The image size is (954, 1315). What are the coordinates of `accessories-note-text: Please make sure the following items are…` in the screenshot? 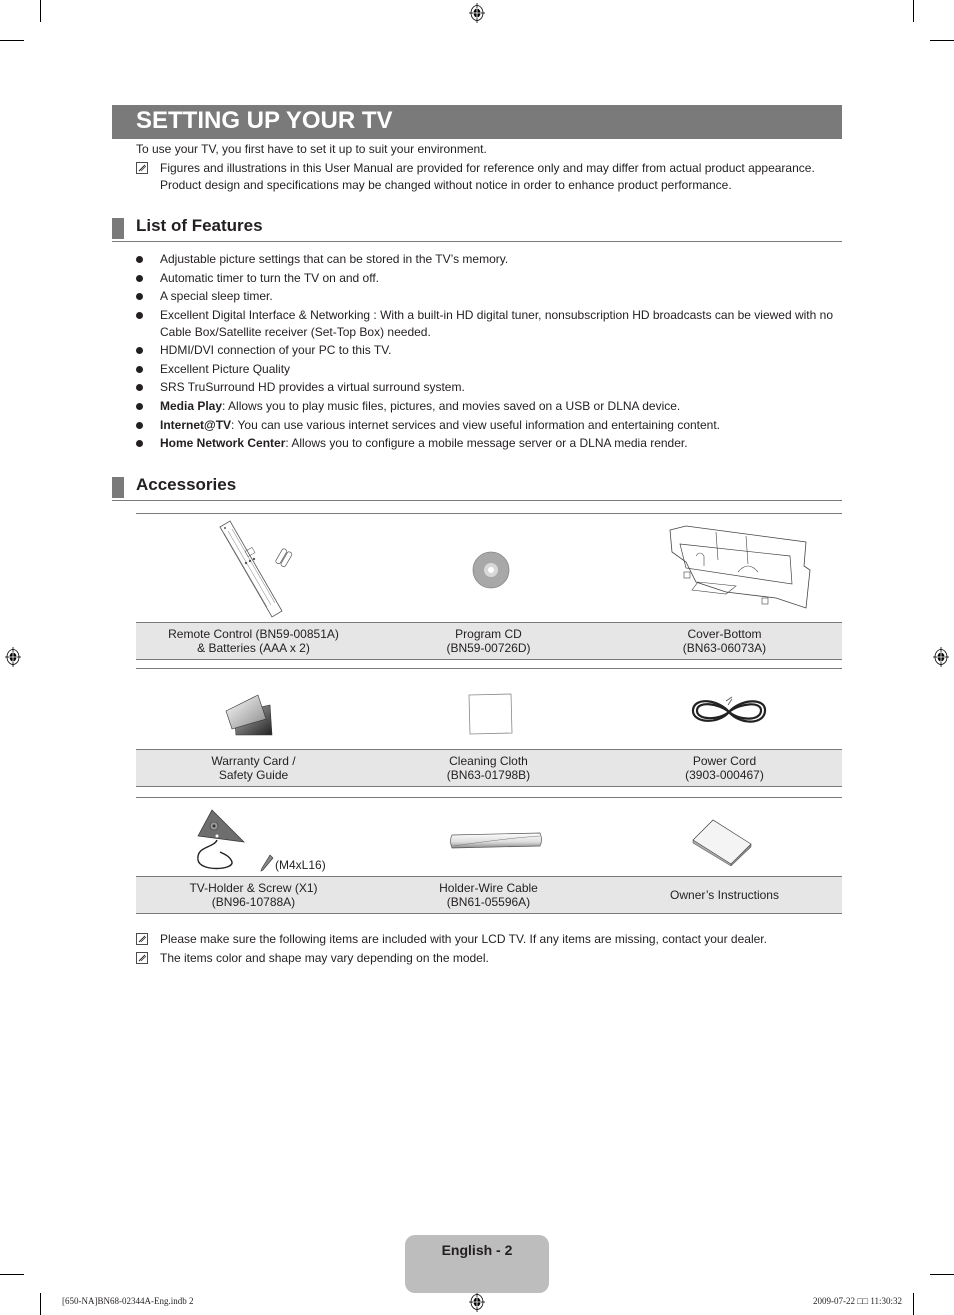 It's located at (463, 939).